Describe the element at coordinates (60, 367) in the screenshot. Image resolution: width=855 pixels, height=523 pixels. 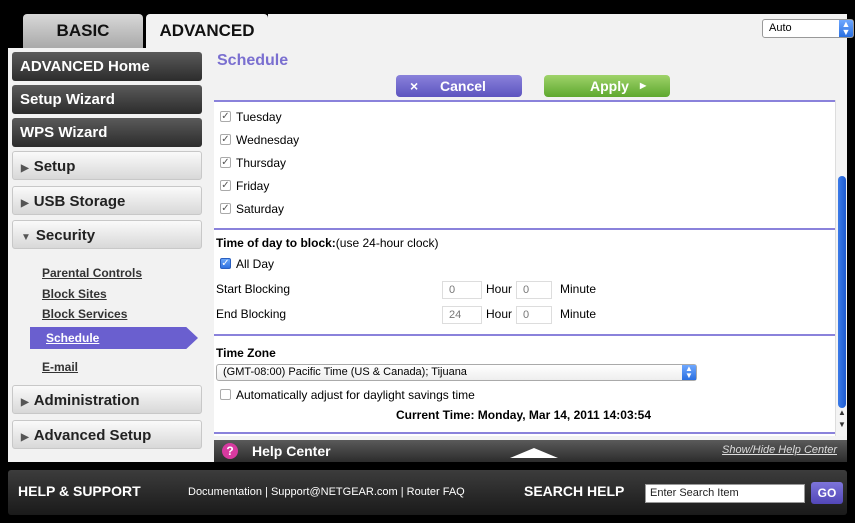
I see `sidebar-subitem-email: E-mail` at that location.